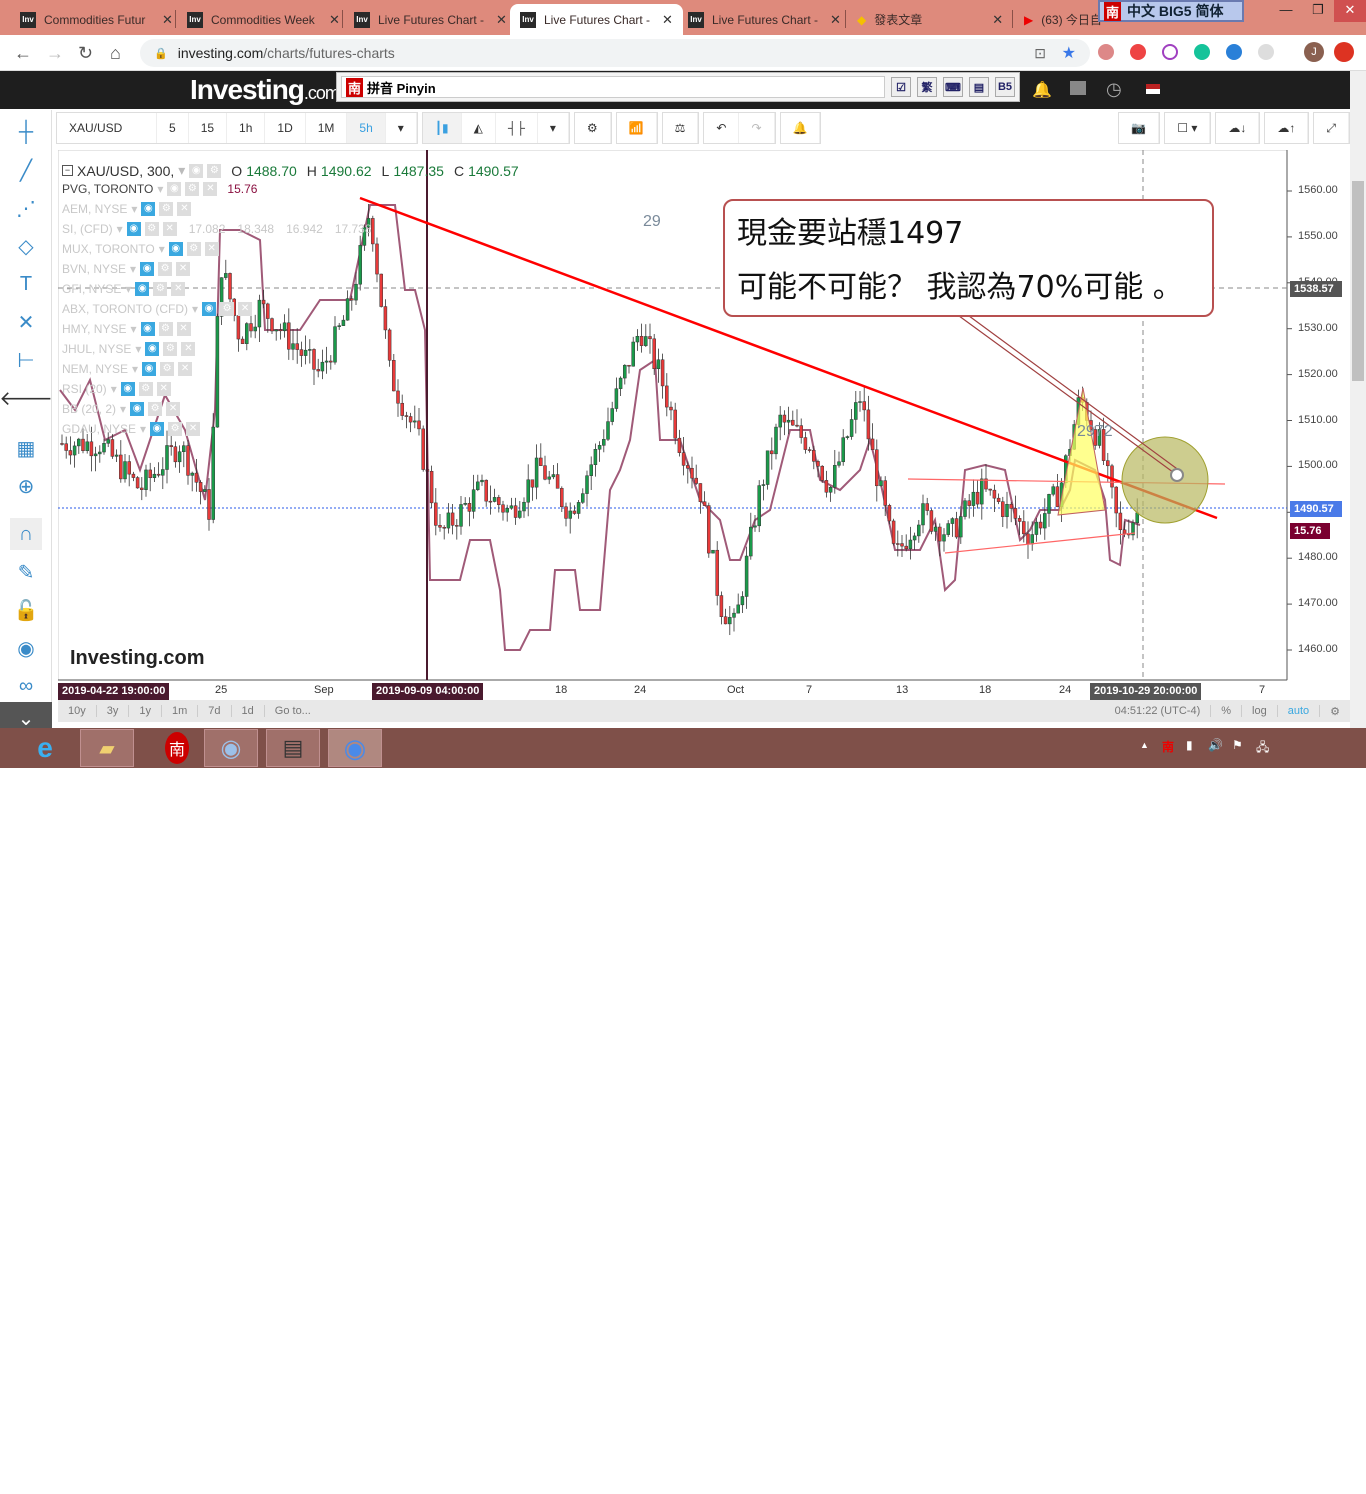  What do you see at coordinates (757, 128) in the screenshot?
I see `redo-icon: ↷` at bounding box center [757, 128].